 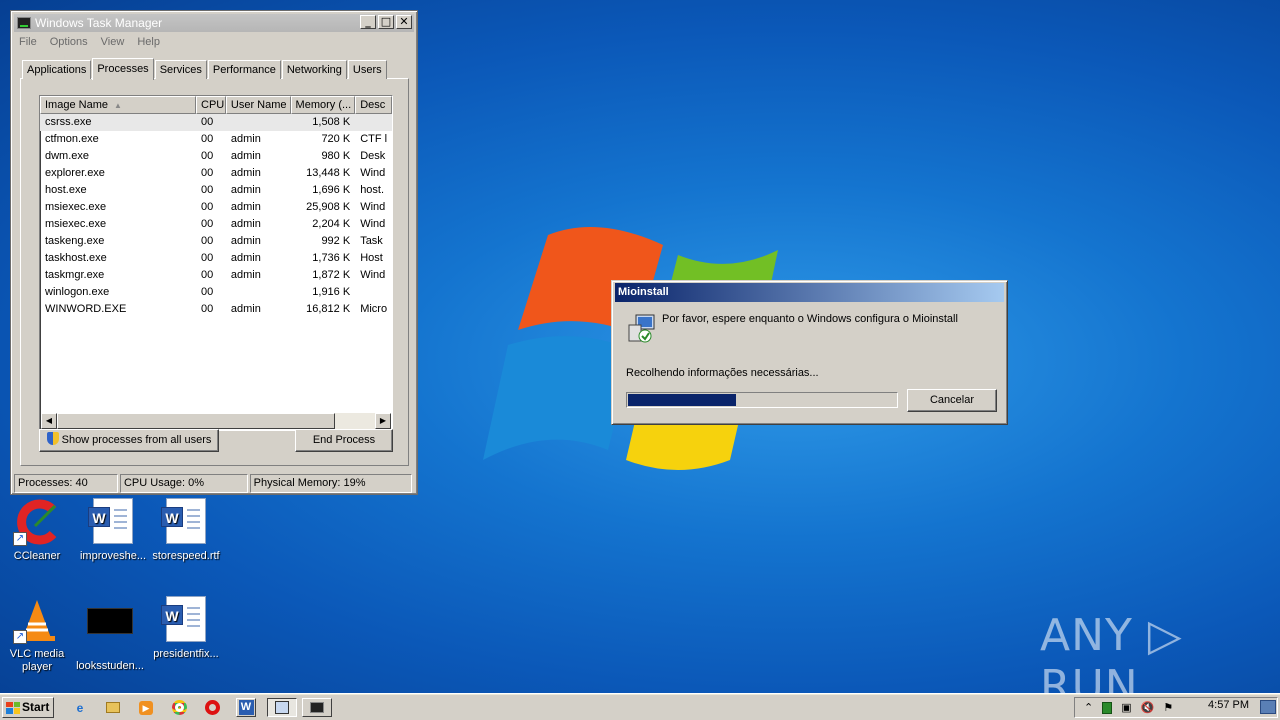 I want to click on table-cell: Wind, so click(x=373, y=275).